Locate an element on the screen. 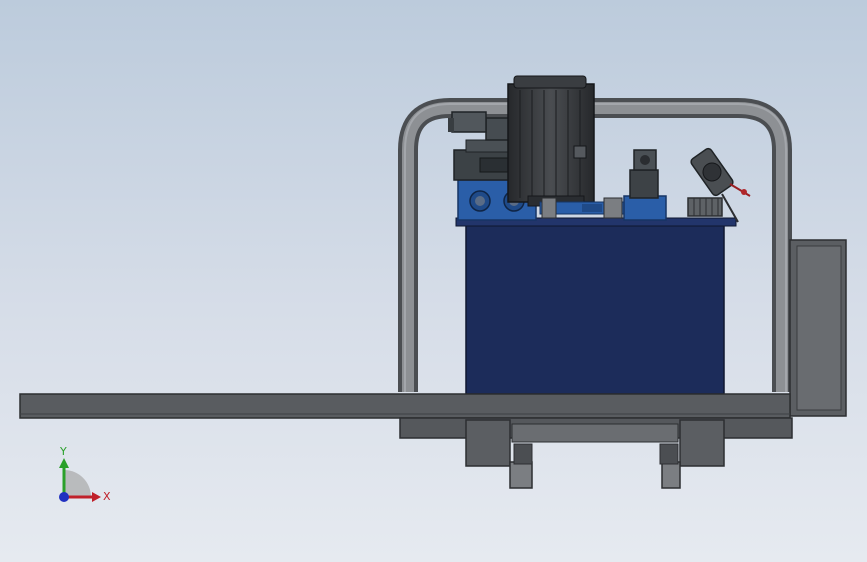  y-axis-label: Y is located at coordinates (63, 451).